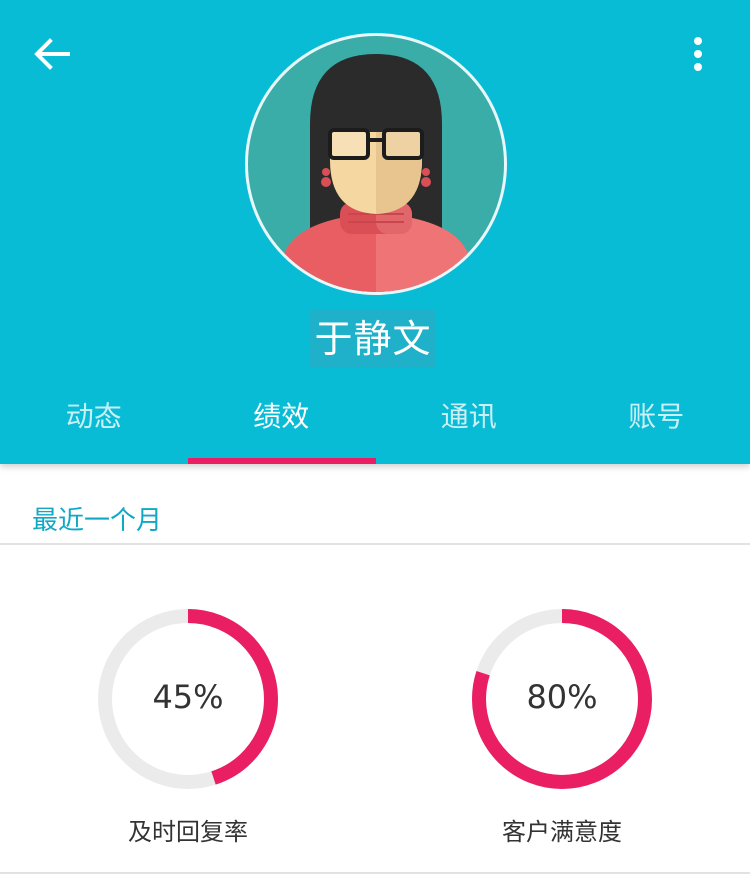  What do you see at coordinates (282, 461) in the screenshot?
I see `active-tab-indicator` at bounding box center [282, 461].